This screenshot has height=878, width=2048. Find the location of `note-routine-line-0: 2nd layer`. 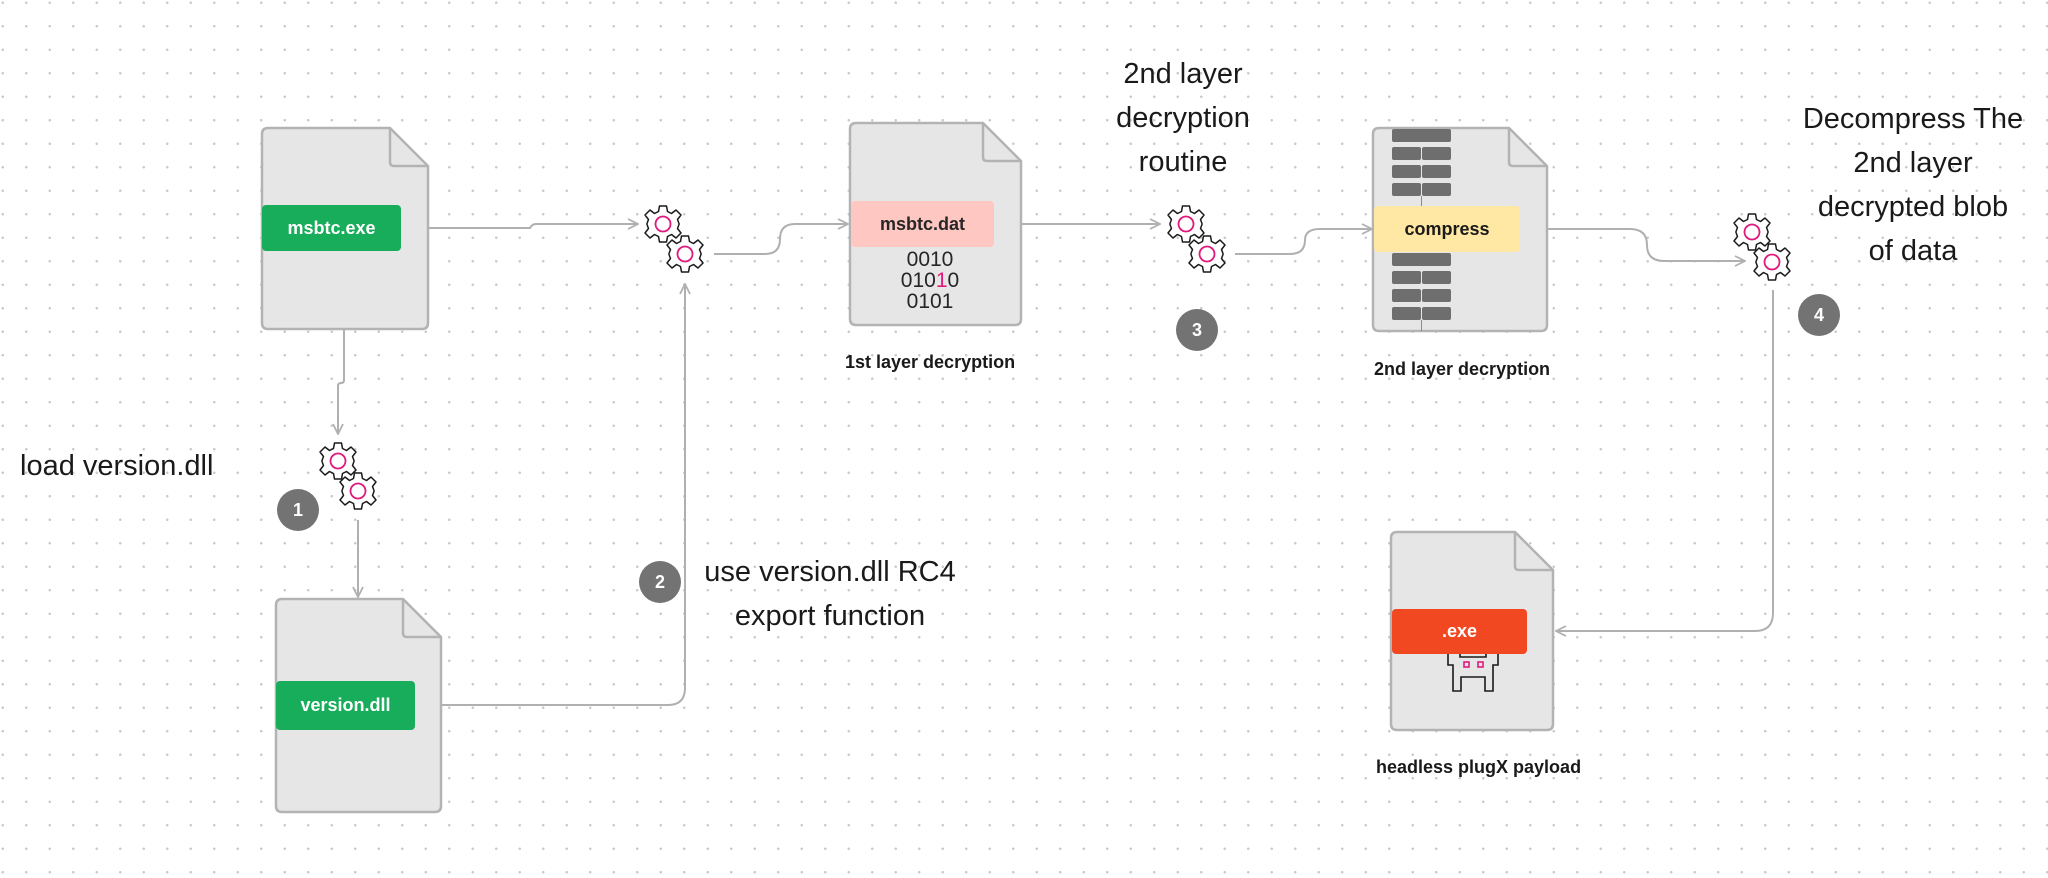

note-routine-line-0: 2nd layer is located at coordinates (1183, 74).